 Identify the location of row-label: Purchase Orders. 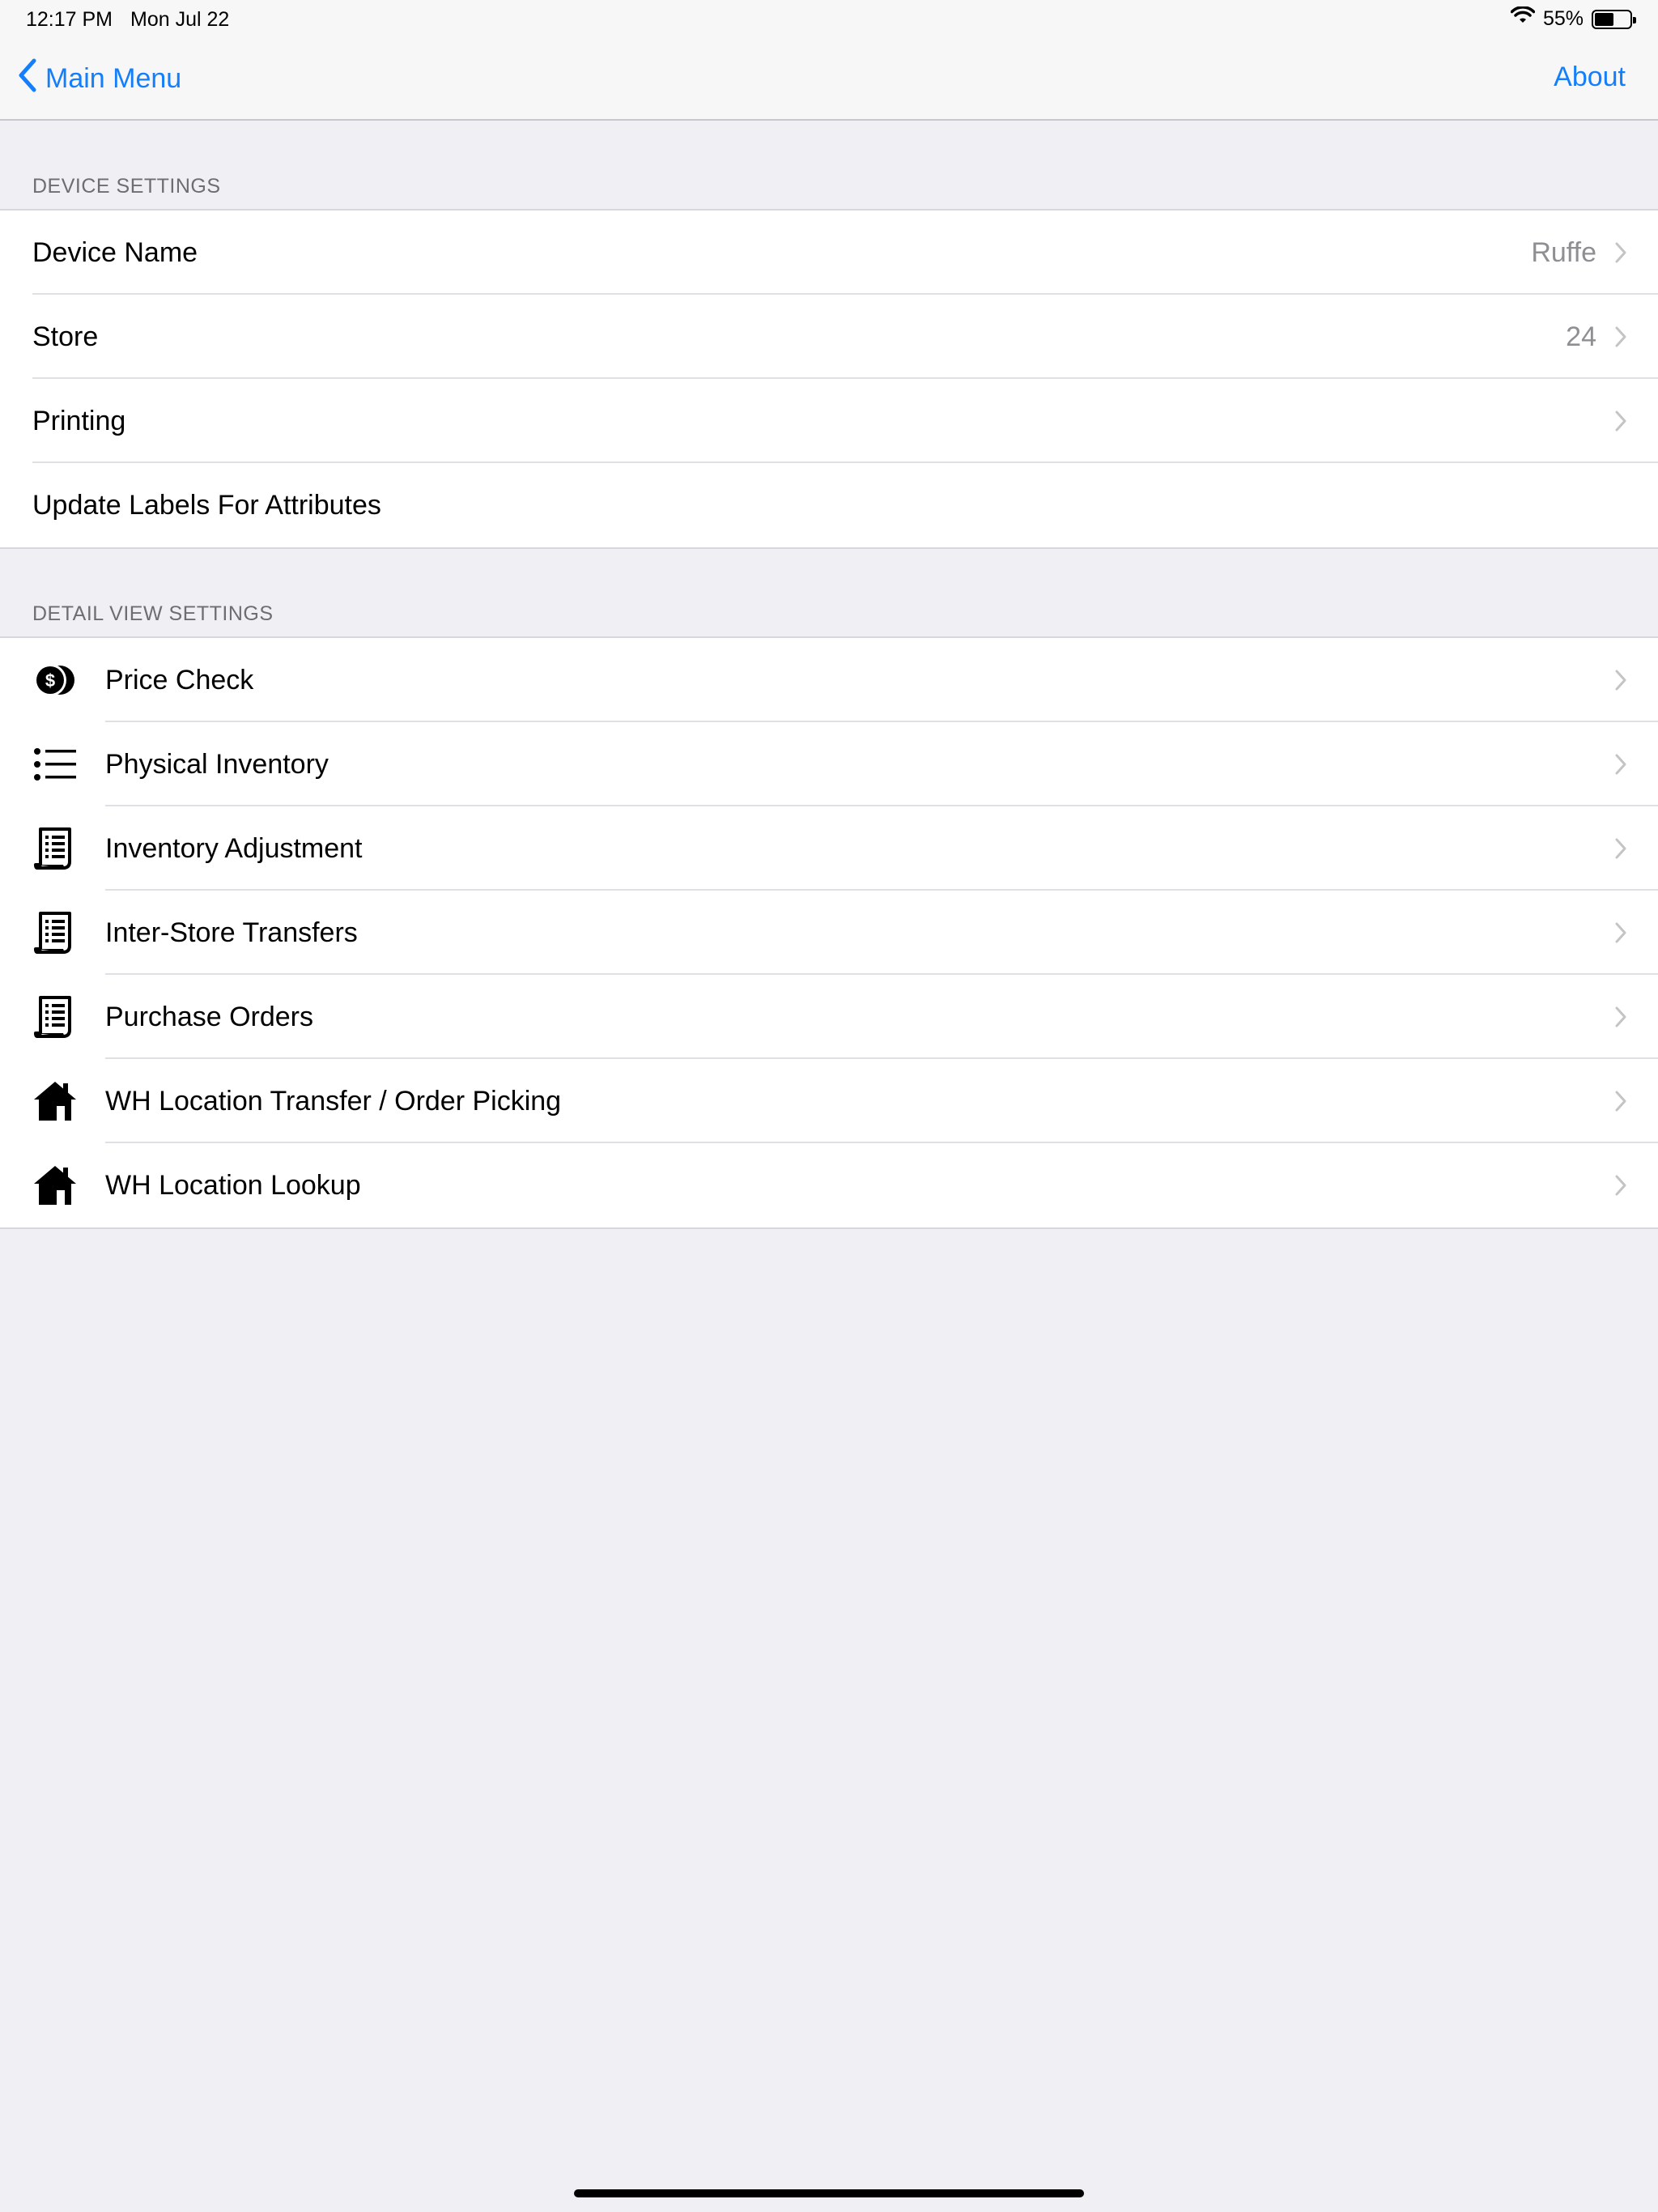
(209, 1017).